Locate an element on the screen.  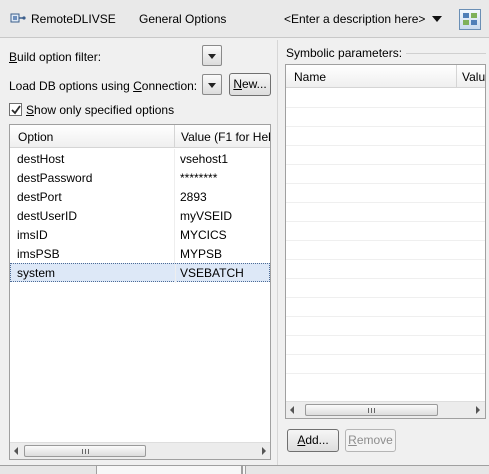
label-mnemonic: S is located at coordinates (30, 110).